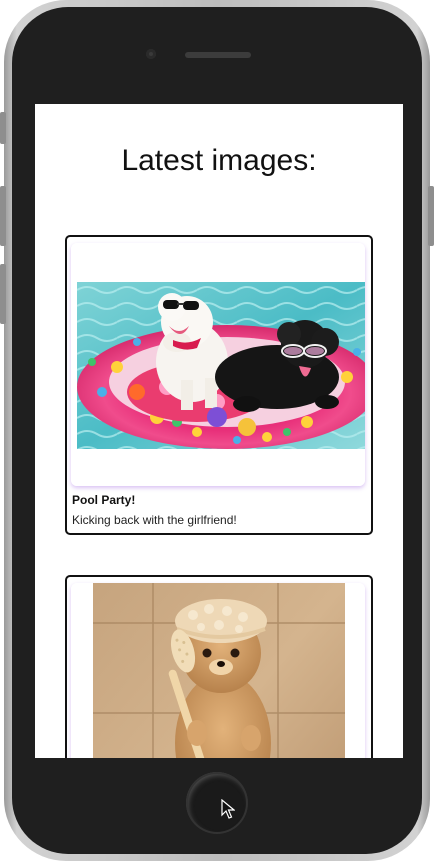  What do you see at coordinates (228, 811) in the screenshot?
I see `arrow-cursor-icon` at bounding box center [228, 811].